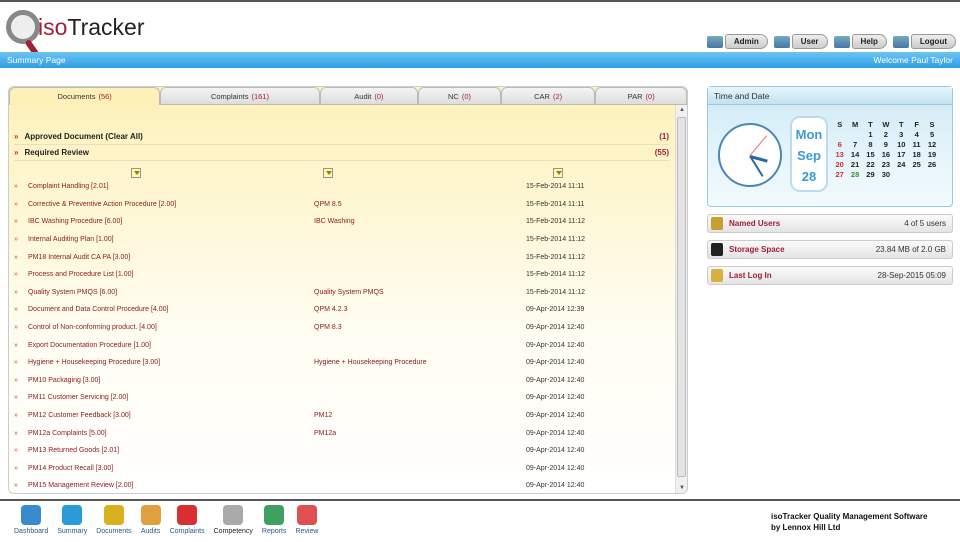 This screenshot has height=542, width=960. Describe the element at coordinates (800, 41) in the screenshot. I see `user-button: User` at that location.